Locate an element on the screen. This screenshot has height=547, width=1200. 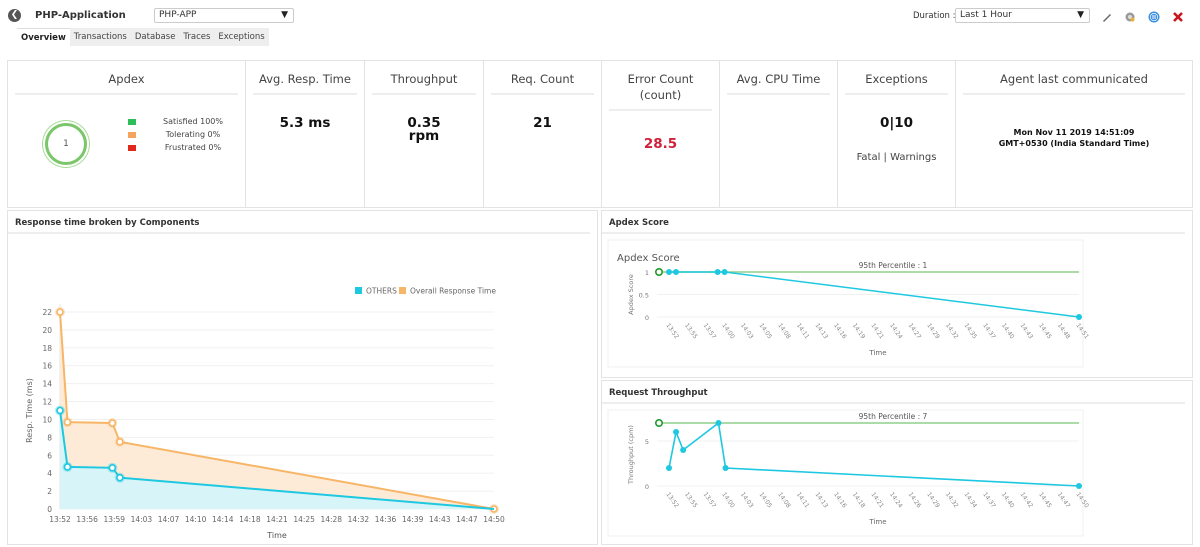
back-icon: ❮ is located at coordinates (14, 15).